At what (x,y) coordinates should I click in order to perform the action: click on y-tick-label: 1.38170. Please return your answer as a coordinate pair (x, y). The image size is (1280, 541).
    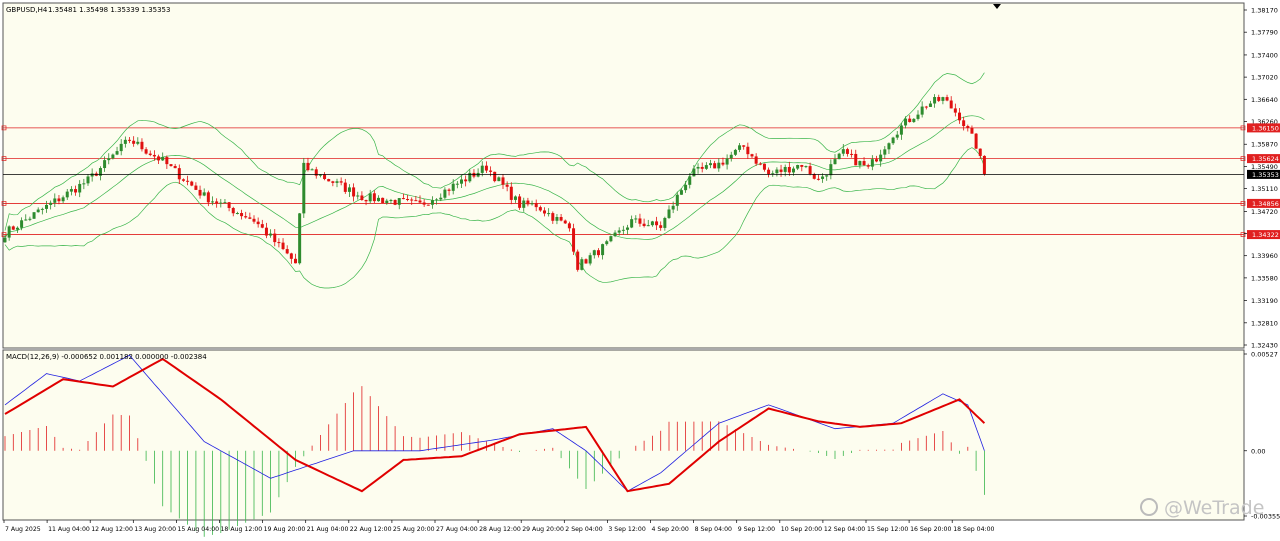
    Looking at the image, I should click on (1264, 11).